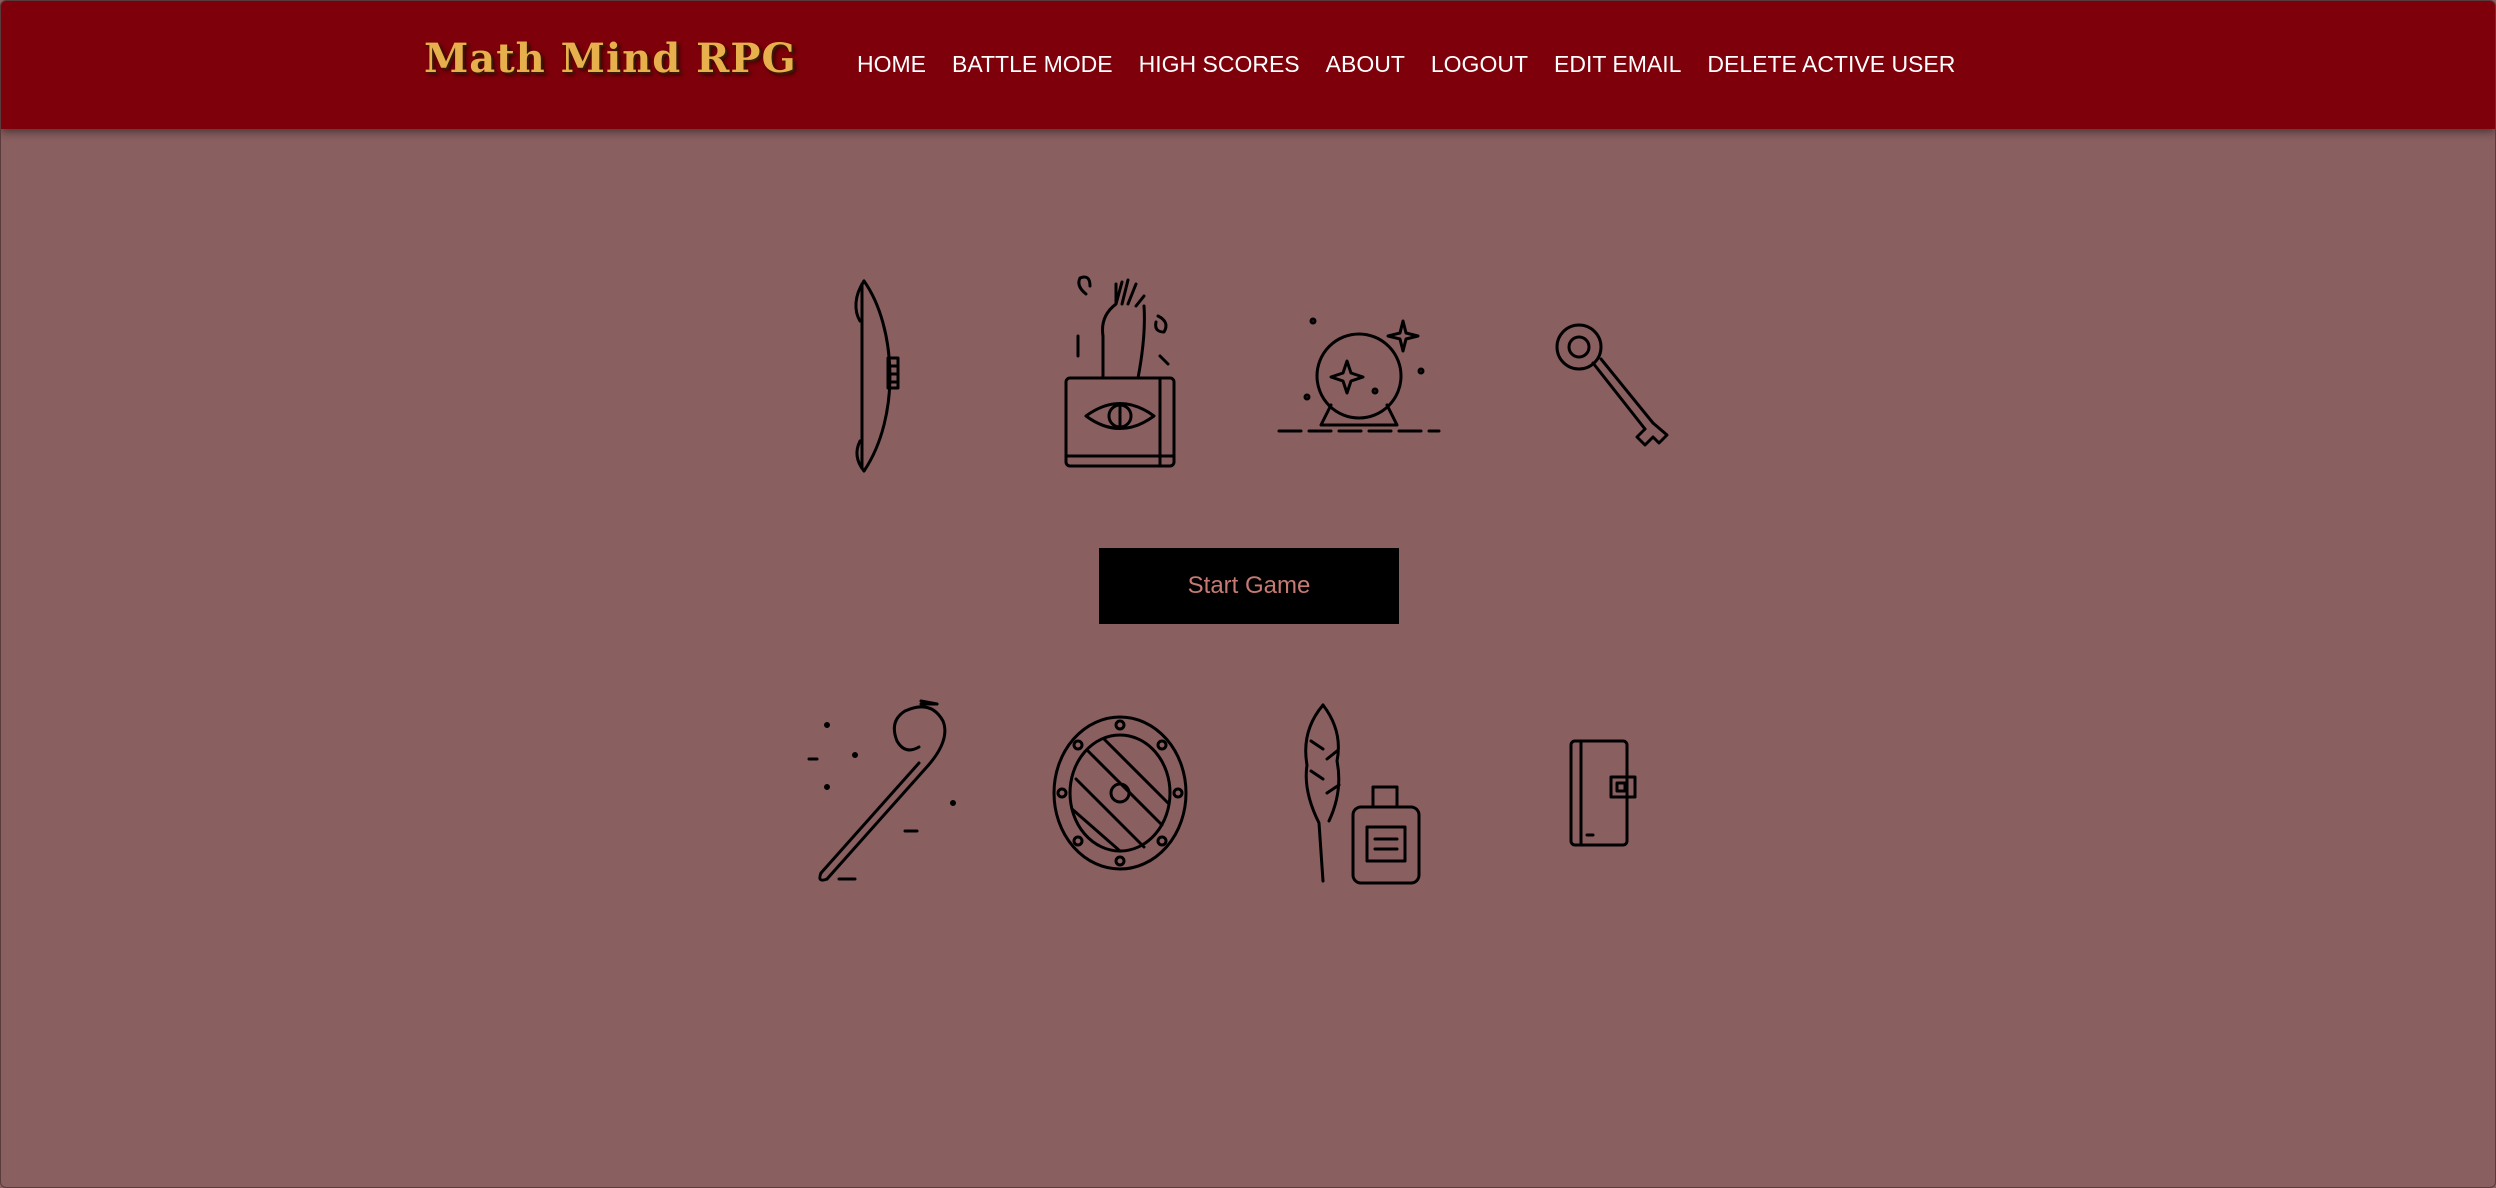 This screenshot has width=2496, height=1188. I want to click on book-icon, so click(1636, 821).